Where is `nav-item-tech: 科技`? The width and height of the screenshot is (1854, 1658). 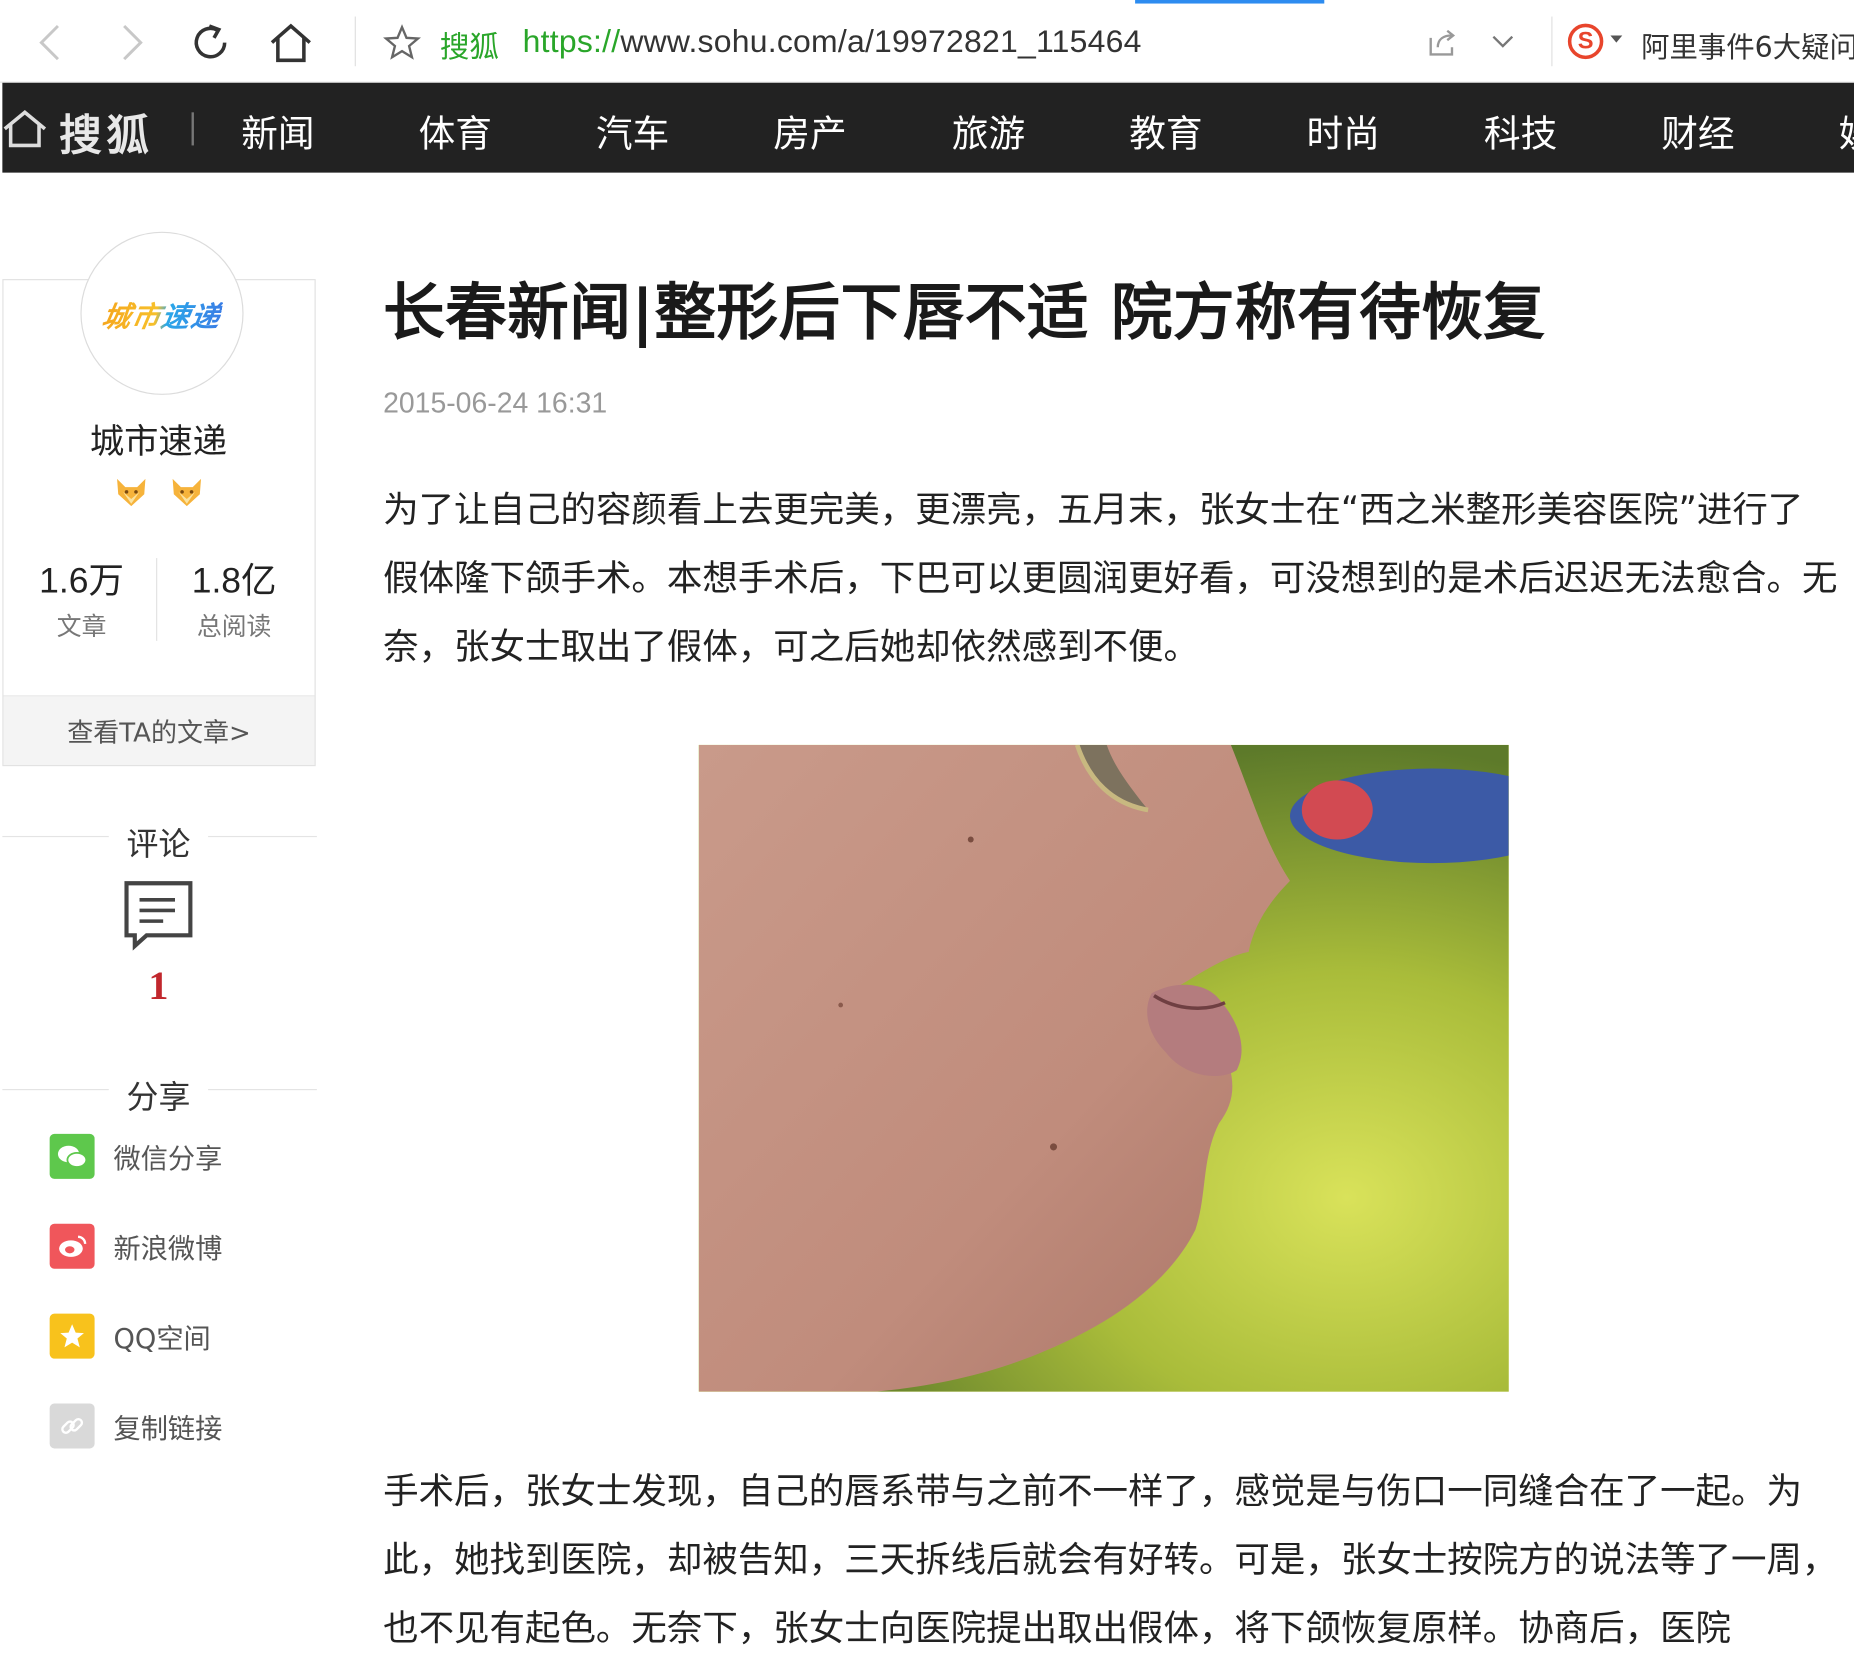
nav-item-tech: 科技 is located at coordinates (1520, 130).